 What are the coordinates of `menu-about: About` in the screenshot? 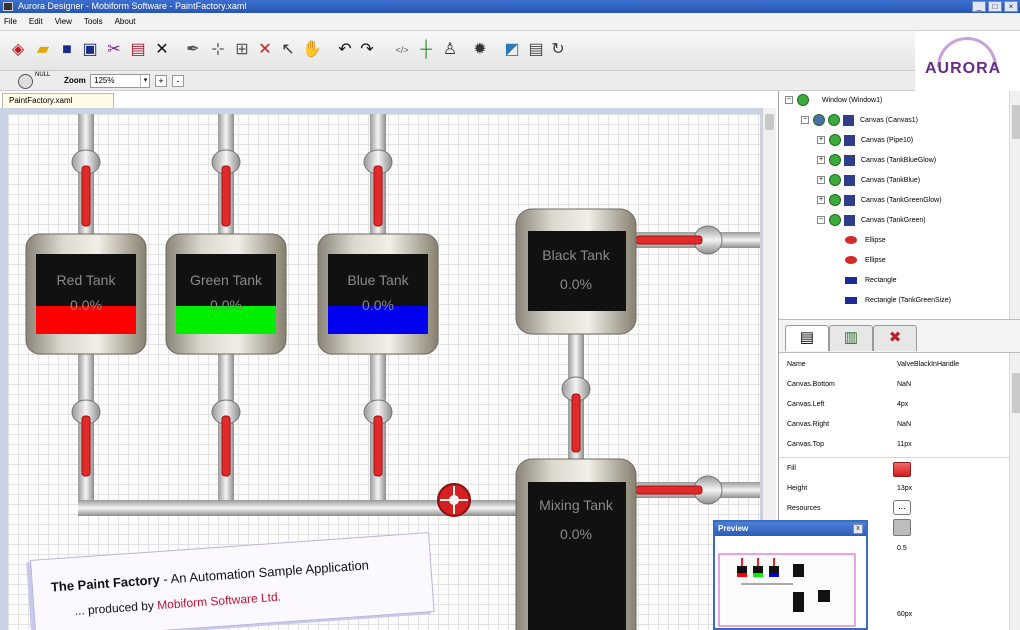 It's located at (125, 21).